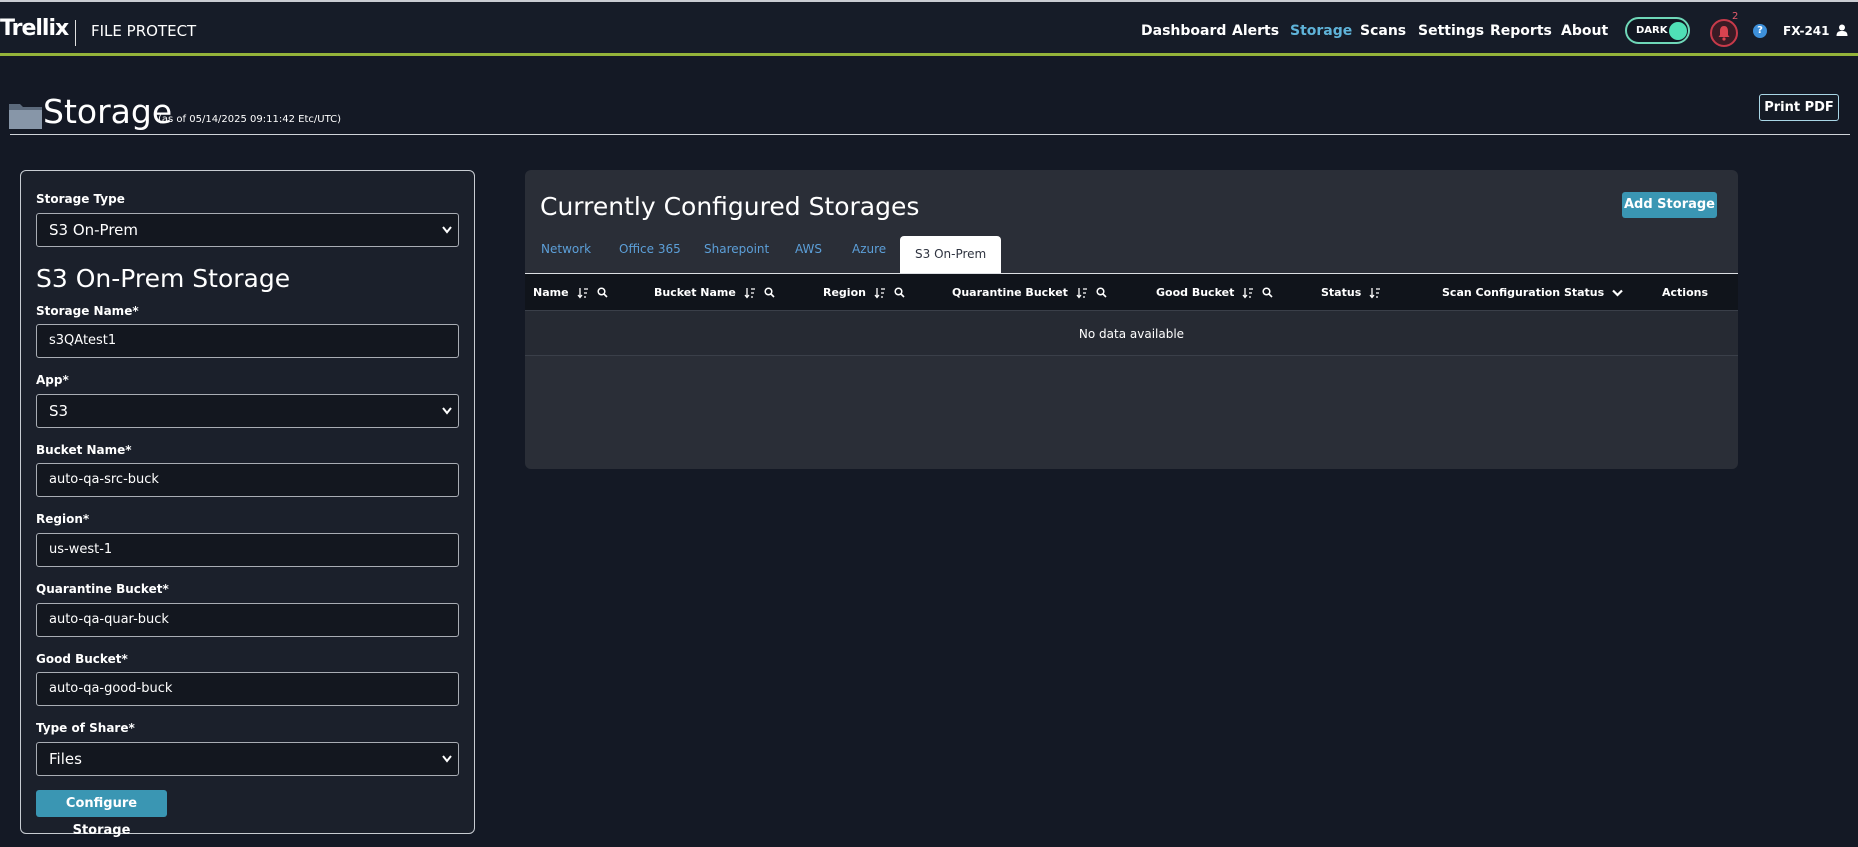  What do you see at coordinates (570, 292) in the screenshot?
I see `column-name: Name` at bounding box center [570, 292].